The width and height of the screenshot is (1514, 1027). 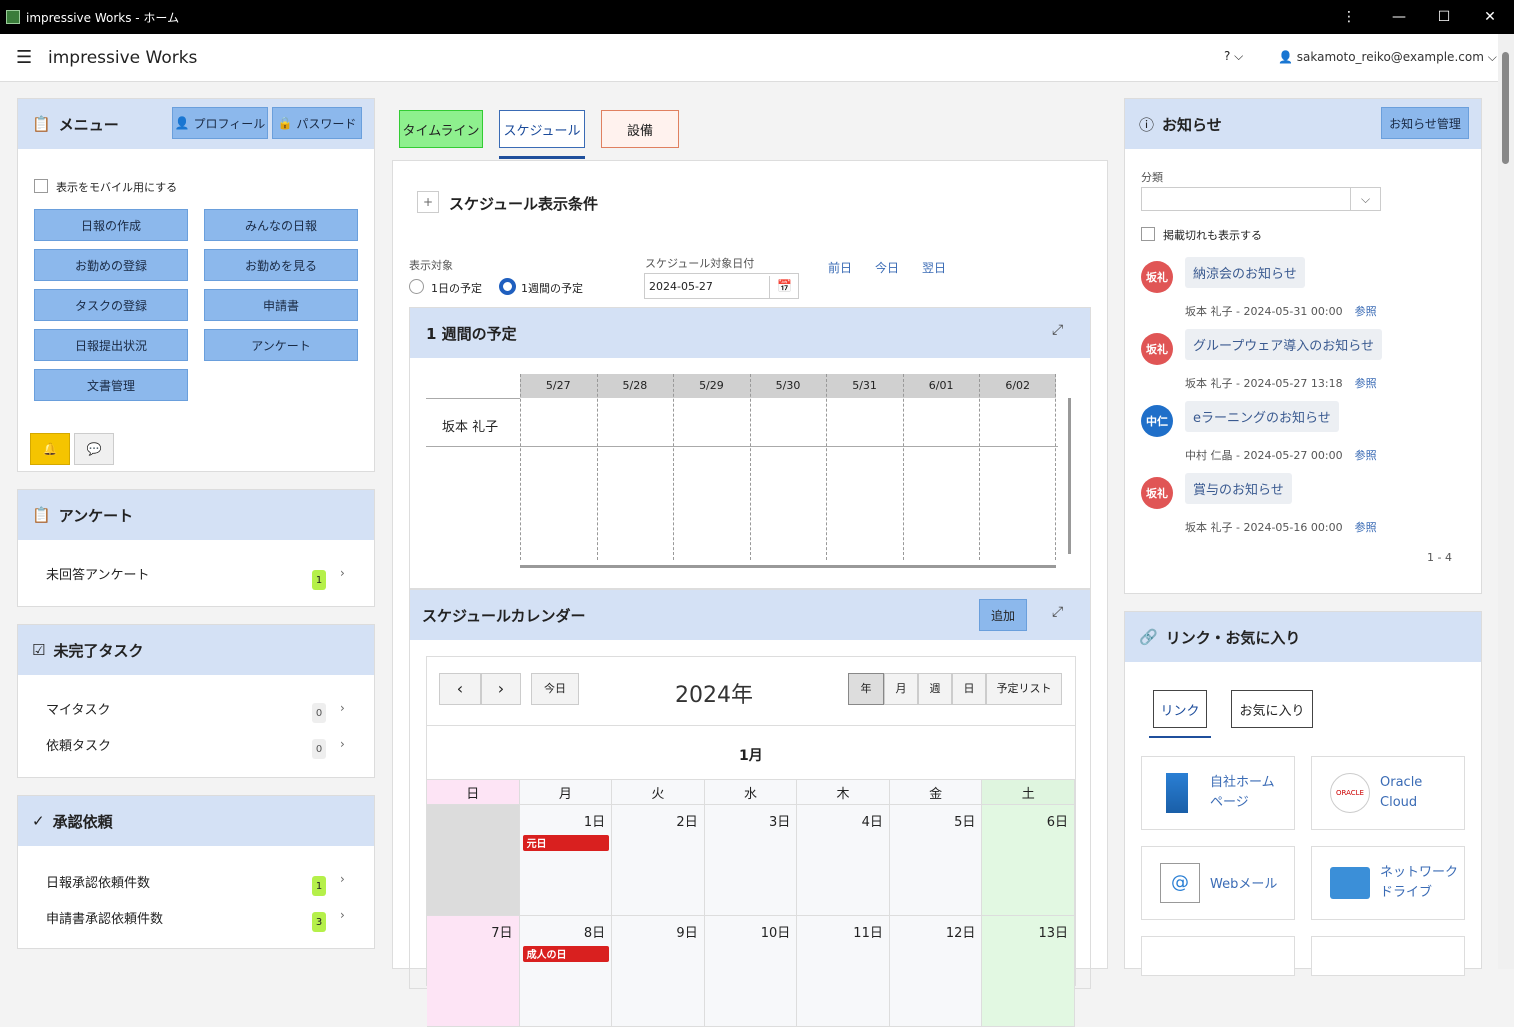 I want to click on expired-checkbox, so click(x=1148, y=234).